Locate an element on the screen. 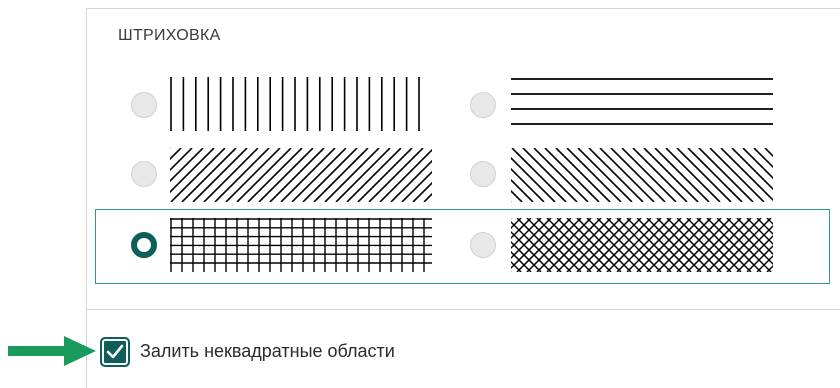  fill-nonsquare-label: Залить неквадратные области is located at coordinates (267, 351).